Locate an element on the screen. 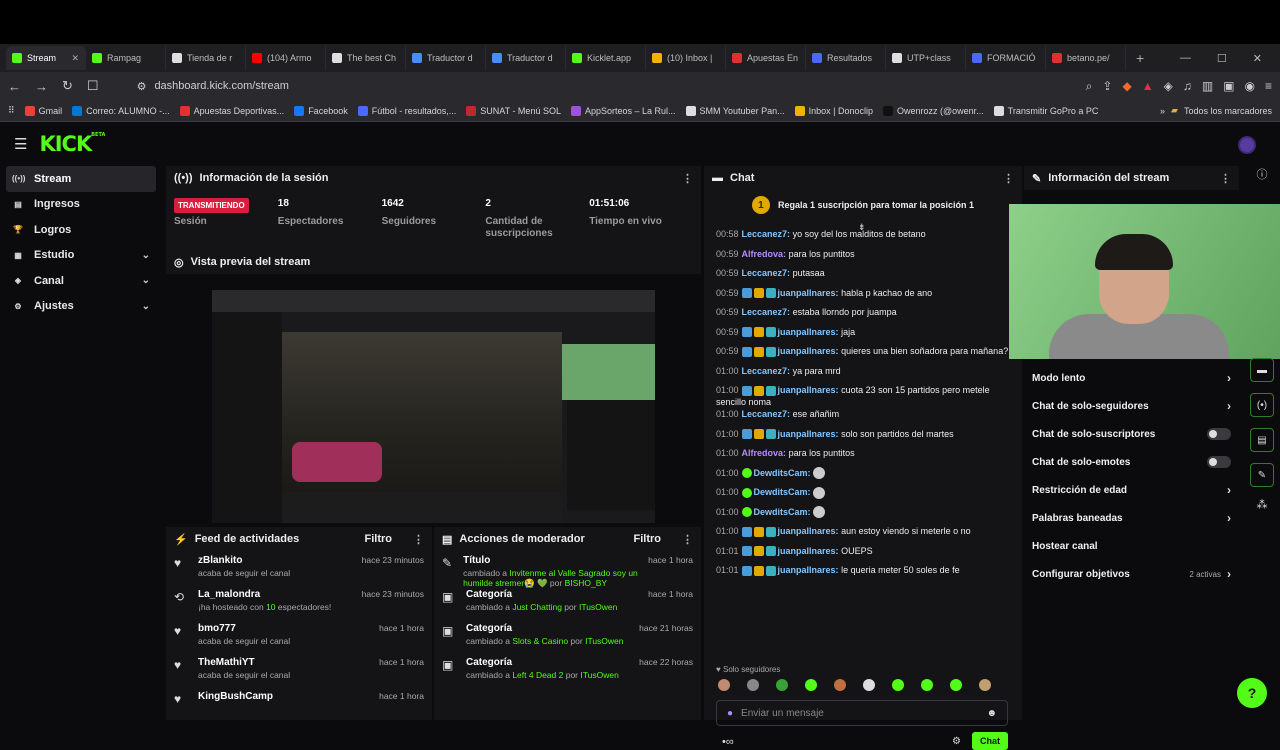 The height and width of the screenshot is (750, 1280). tab-close-icon: ✕ is located at coordinates (75, 58).